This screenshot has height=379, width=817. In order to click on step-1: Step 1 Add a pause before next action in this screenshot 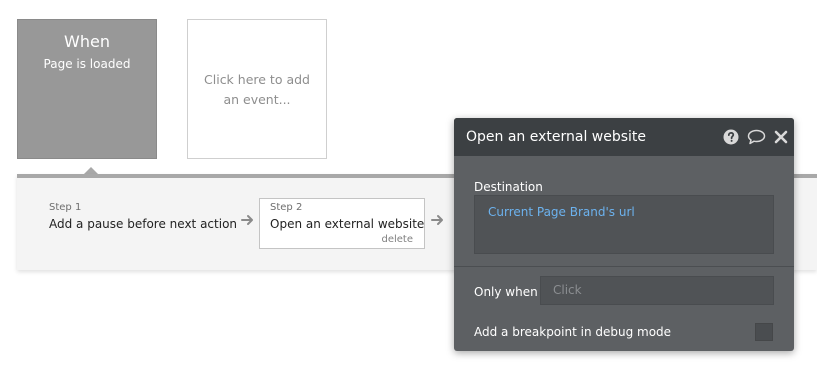, I will do `click(143, 217)`.